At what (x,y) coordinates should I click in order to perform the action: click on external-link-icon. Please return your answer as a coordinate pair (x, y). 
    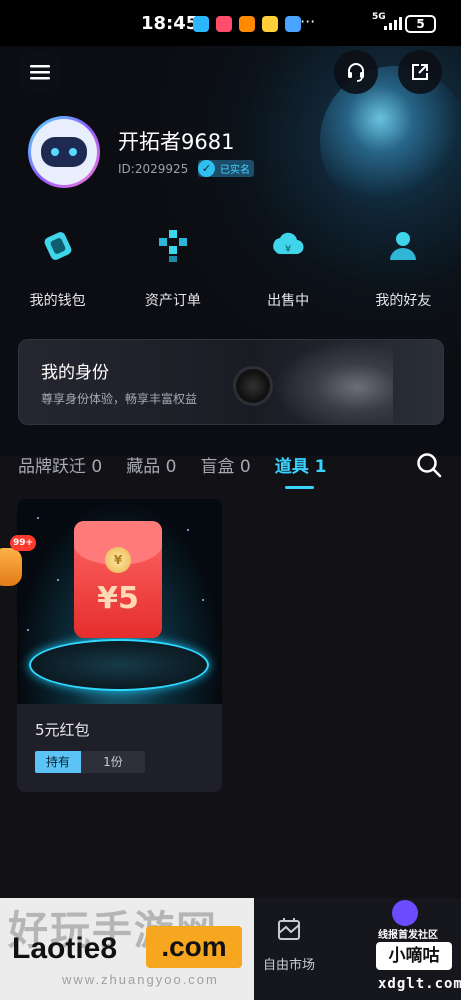
    Looking at the image, I should click on (420, 72).